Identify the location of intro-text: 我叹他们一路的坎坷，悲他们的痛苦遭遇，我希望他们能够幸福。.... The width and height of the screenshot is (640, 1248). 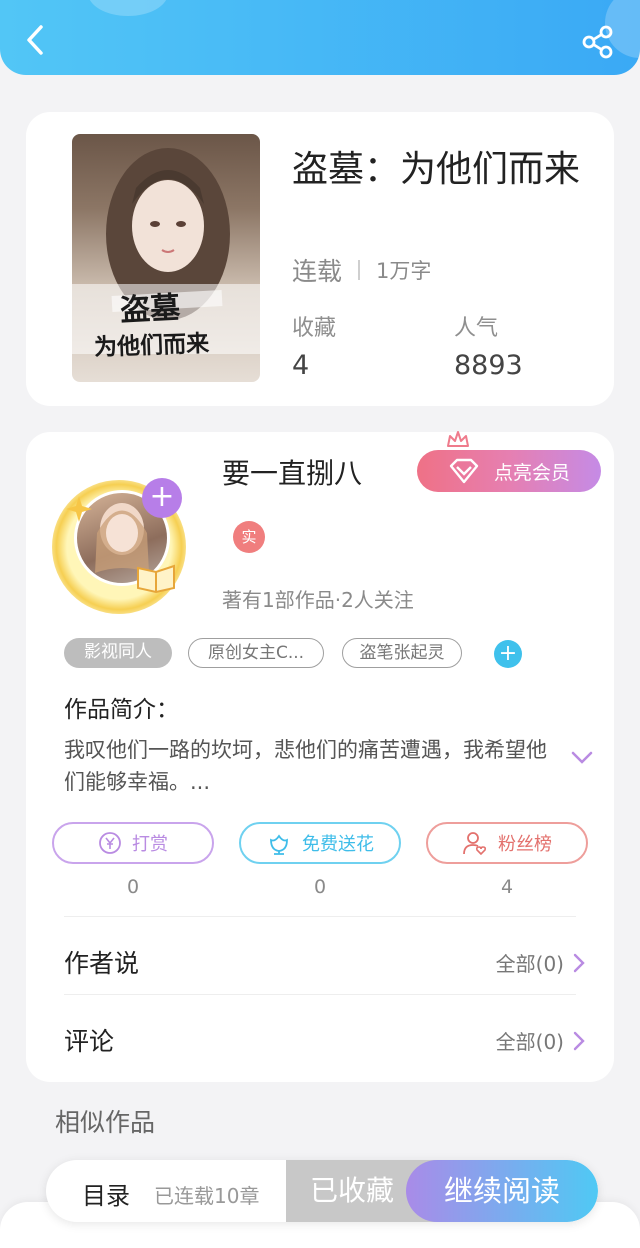
(305, 766).